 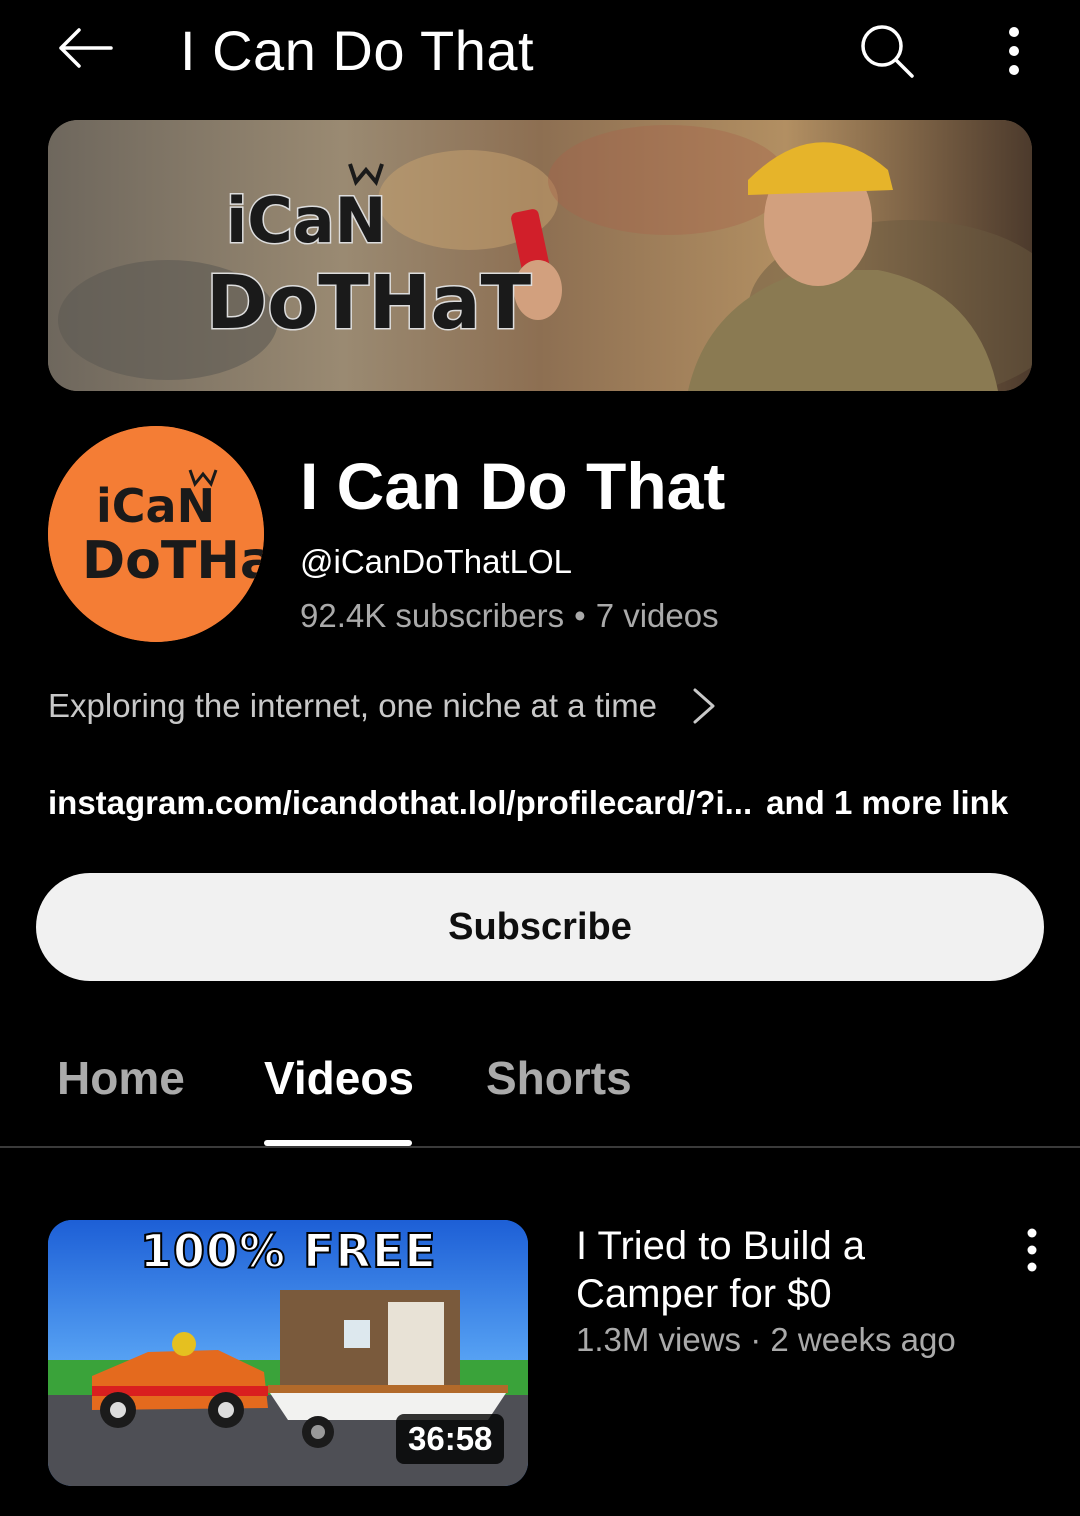 What do you see at coordinates (338, 1143) in the screenshot?
I see `active-tab-indicator` at bounding box center [338, 1143].